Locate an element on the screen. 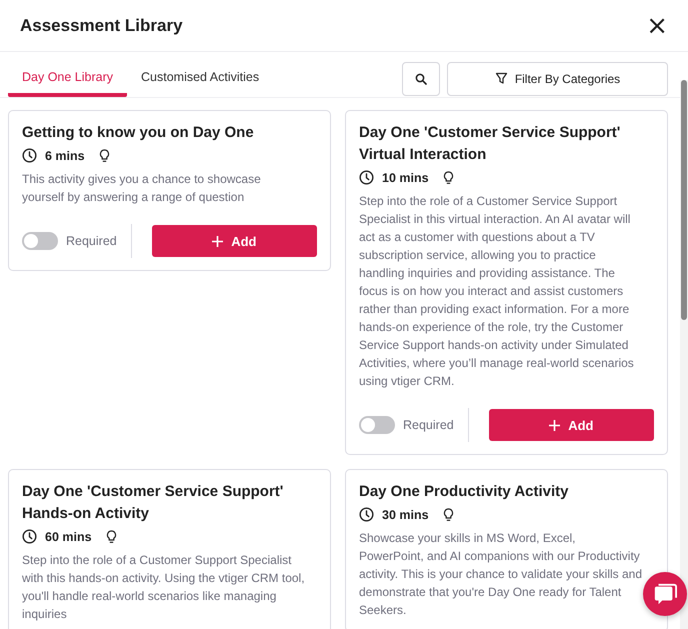 This screenshot has width=688, height=629. tab: Day One Library is located at coordinates (68, 78).